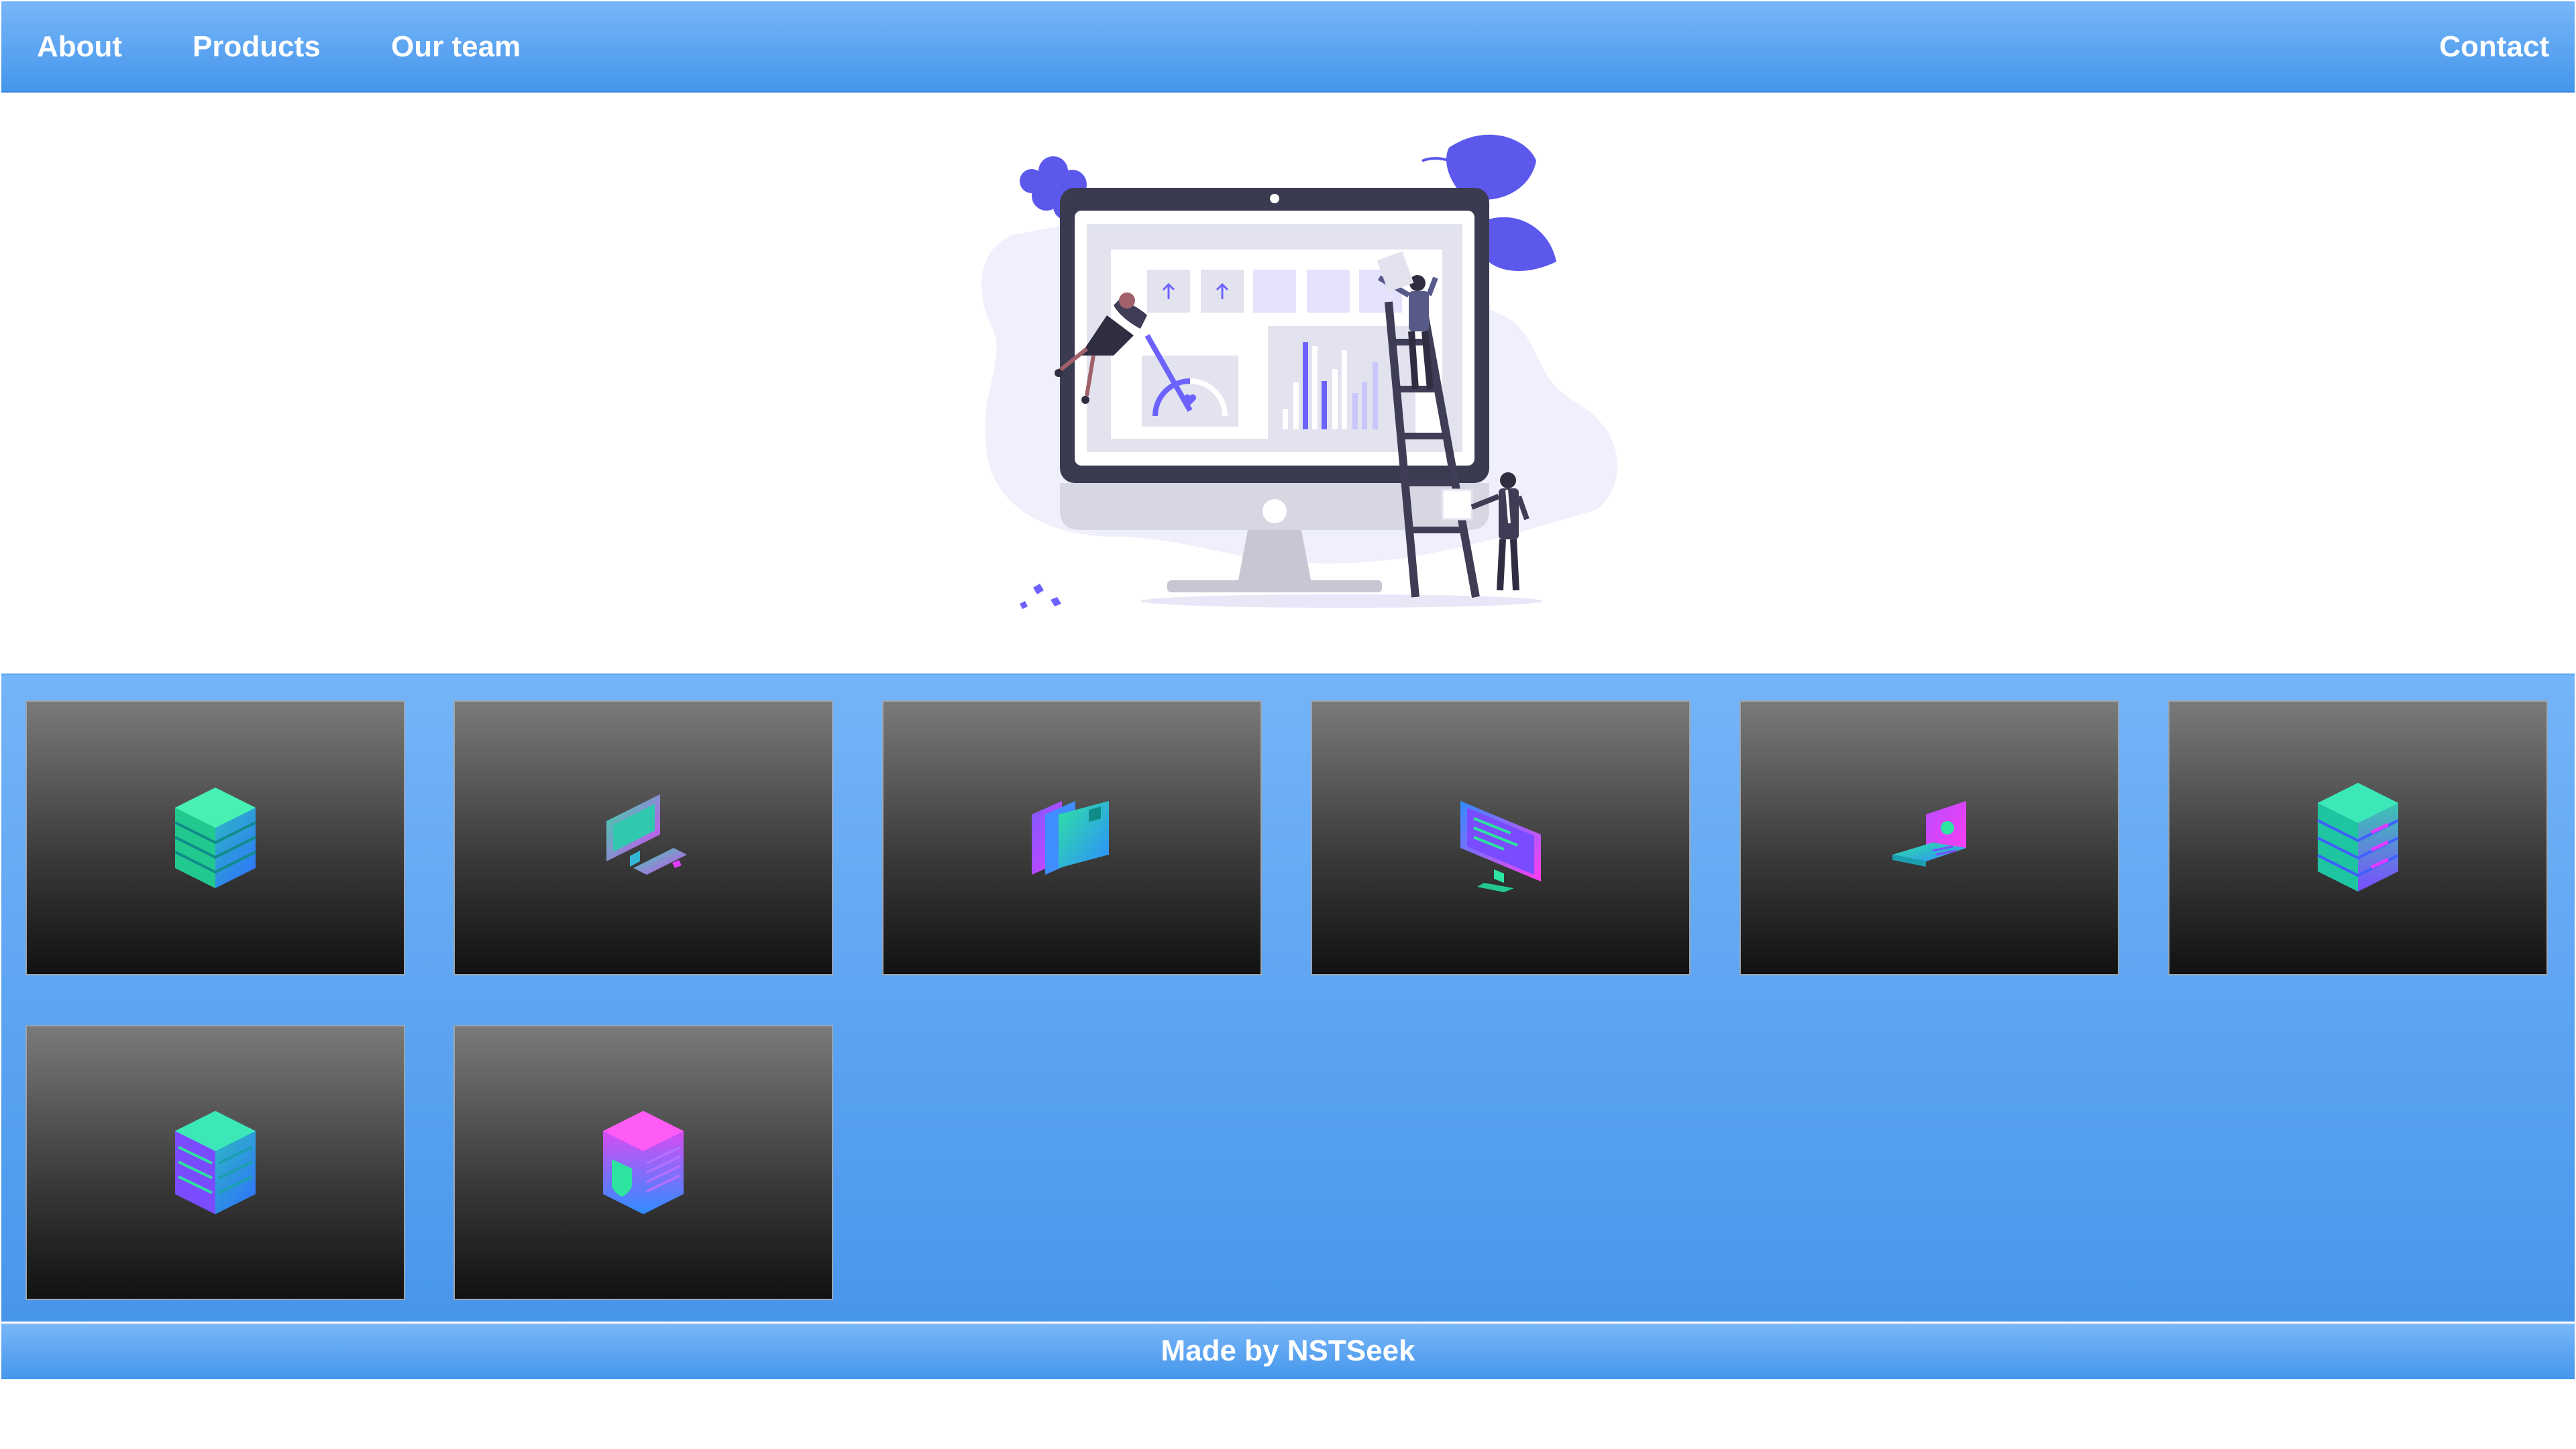 This screenshot has width=2576, height=1449. I want to click on product-card-database, so click(215, 837).